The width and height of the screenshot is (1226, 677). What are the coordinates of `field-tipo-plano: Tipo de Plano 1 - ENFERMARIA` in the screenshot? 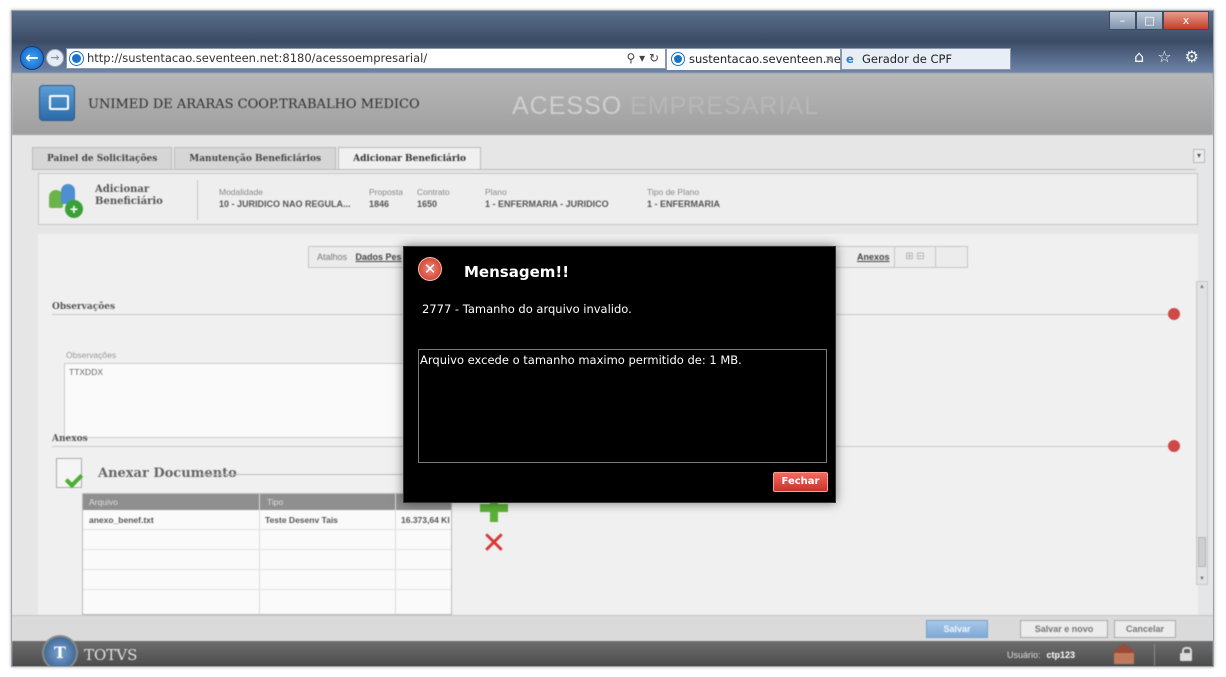 It's located at (683, 198).